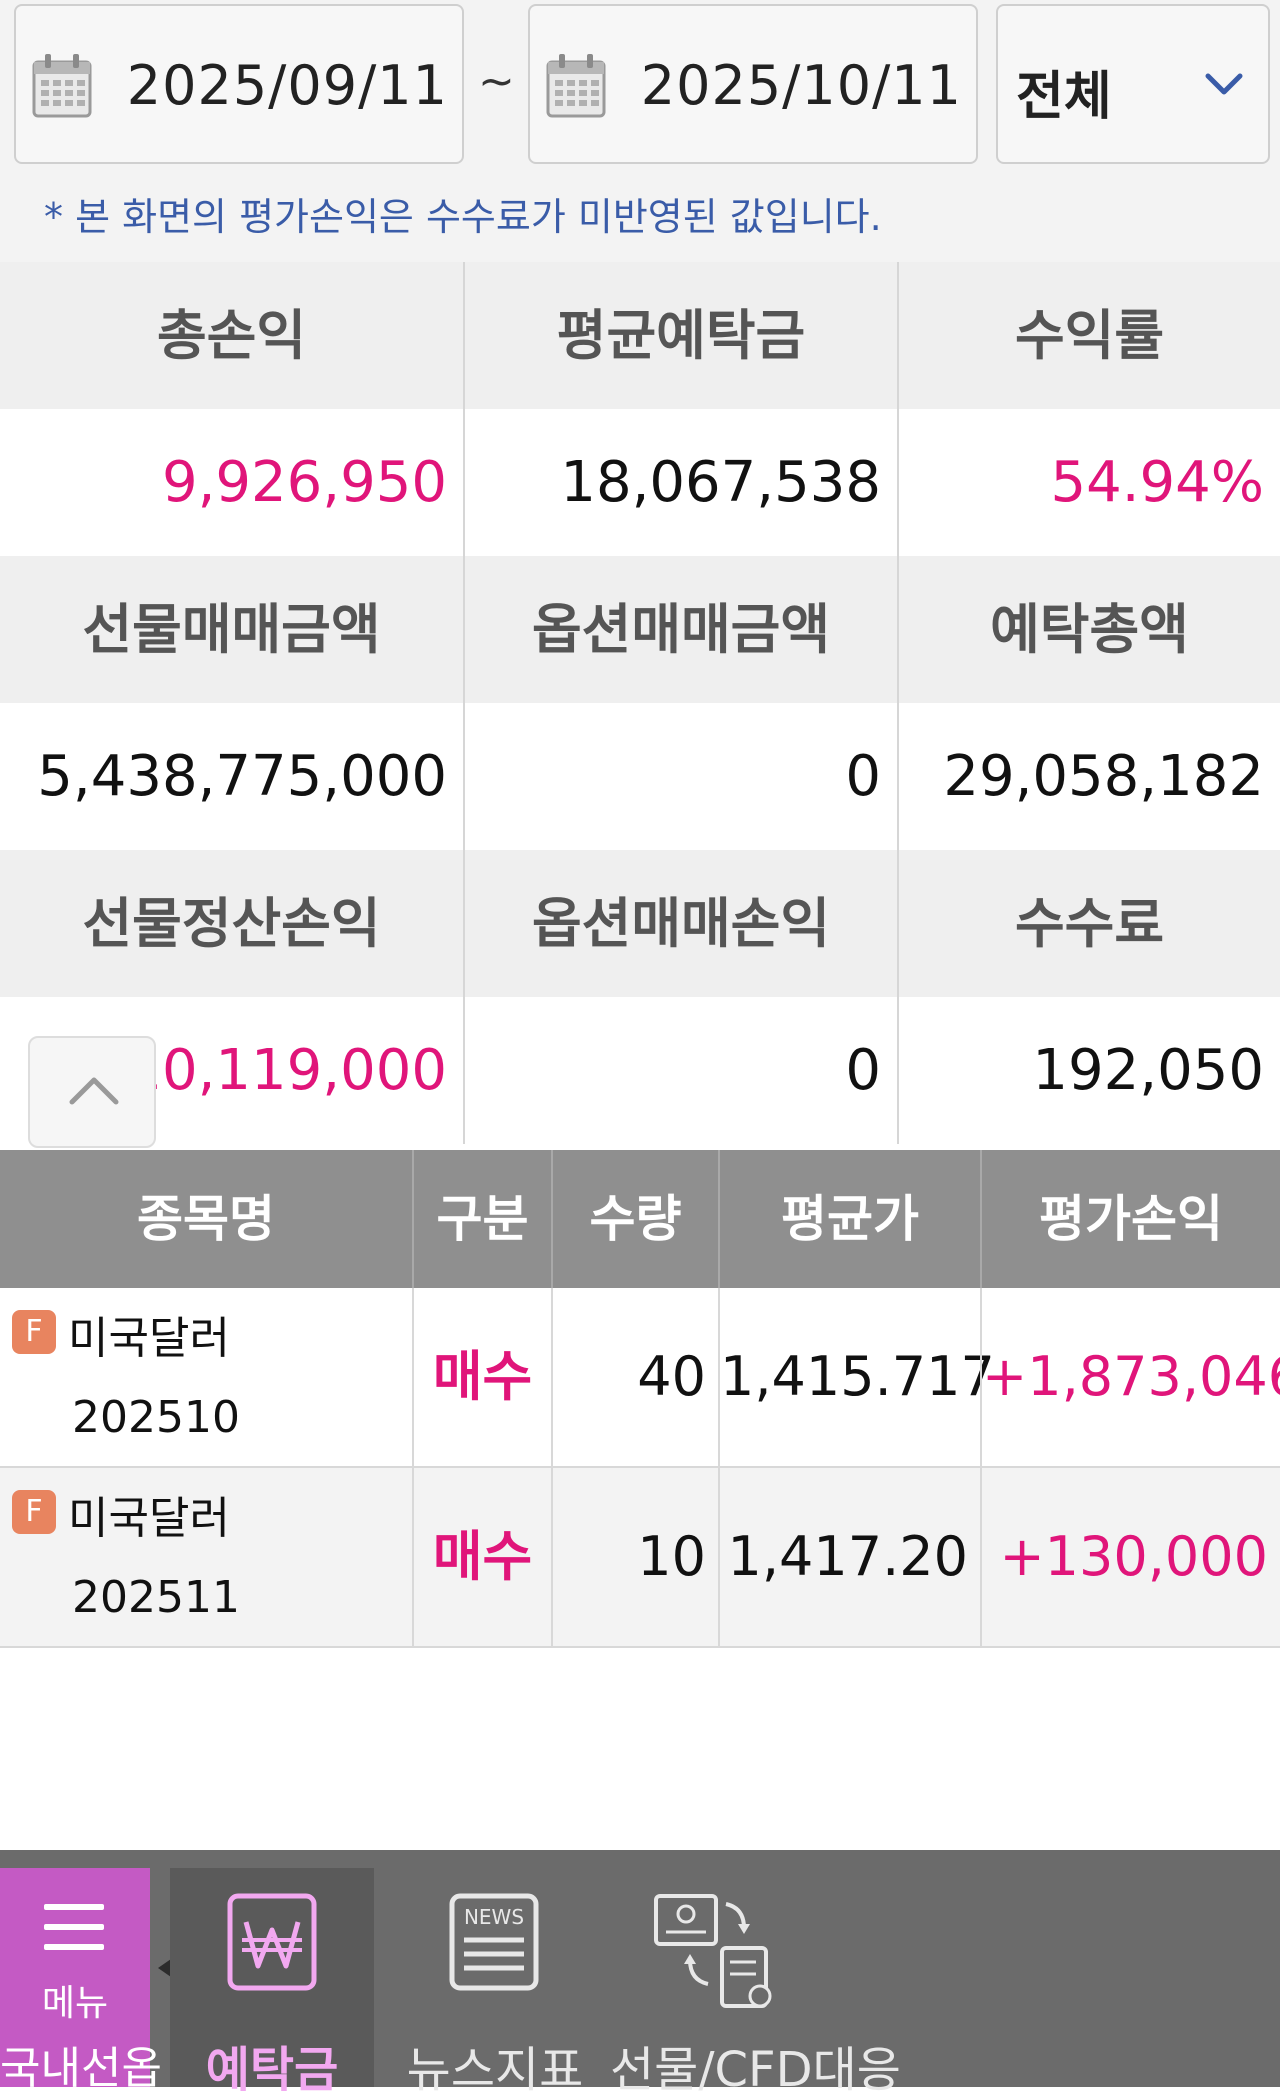 The width and height of the screenshot is (1280, 2100). I want to click on return-rate-label: 수익률, so click(1088, 335).